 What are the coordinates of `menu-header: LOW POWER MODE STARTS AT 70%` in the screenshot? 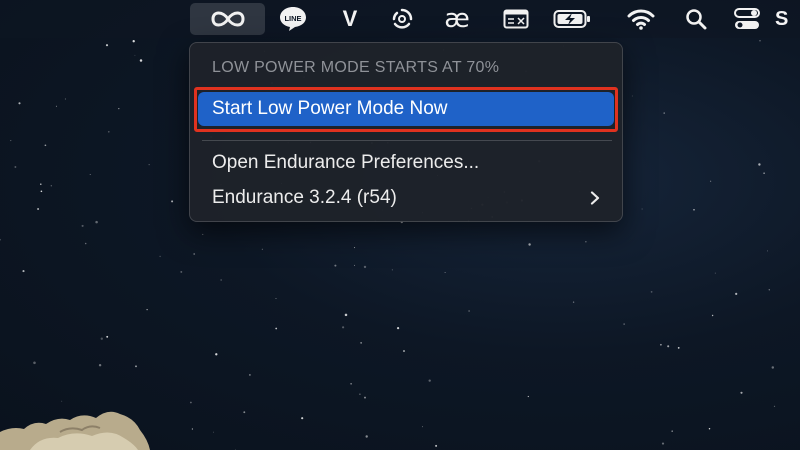 It's located at (356, 67).